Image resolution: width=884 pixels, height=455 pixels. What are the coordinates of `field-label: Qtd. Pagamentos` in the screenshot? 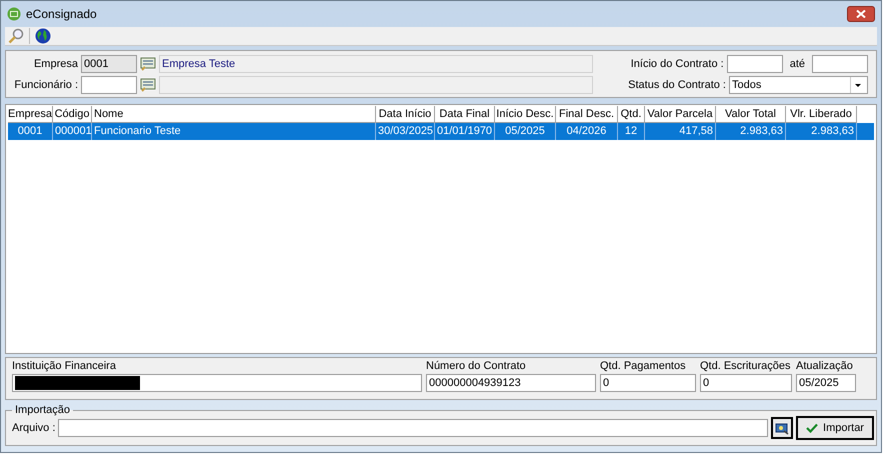 It's located at (643, 366).